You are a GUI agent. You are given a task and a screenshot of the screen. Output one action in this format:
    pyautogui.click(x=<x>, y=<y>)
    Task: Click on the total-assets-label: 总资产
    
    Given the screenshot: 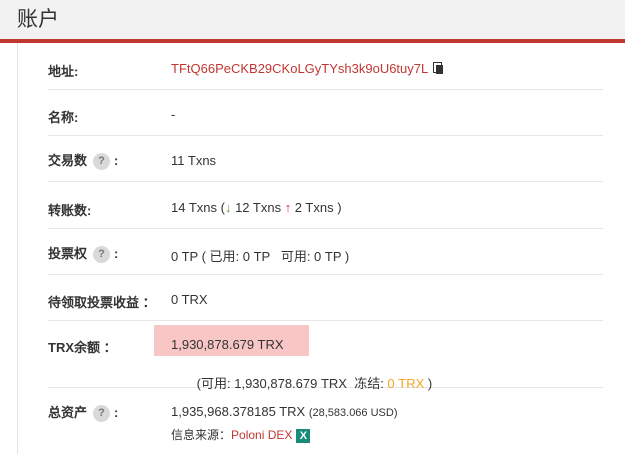 What is the action you would take?
    pyautogui.click(x=68, y=412)
    